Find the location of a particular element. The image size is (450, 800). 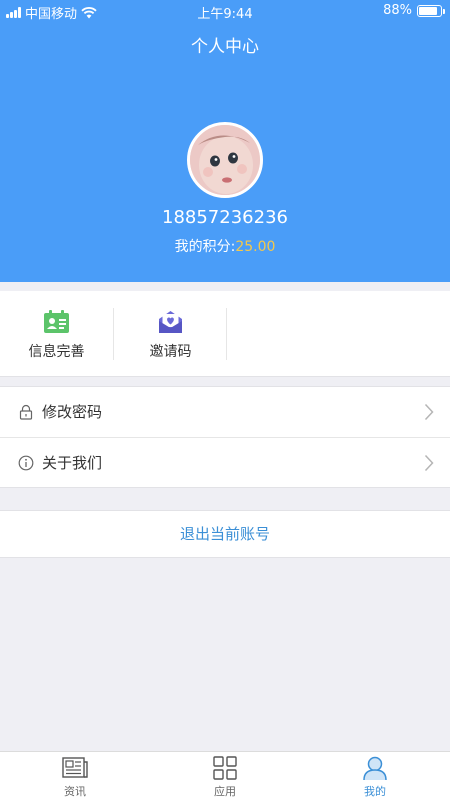

tab-apps: 应用 is located at coordinates (225, 776).